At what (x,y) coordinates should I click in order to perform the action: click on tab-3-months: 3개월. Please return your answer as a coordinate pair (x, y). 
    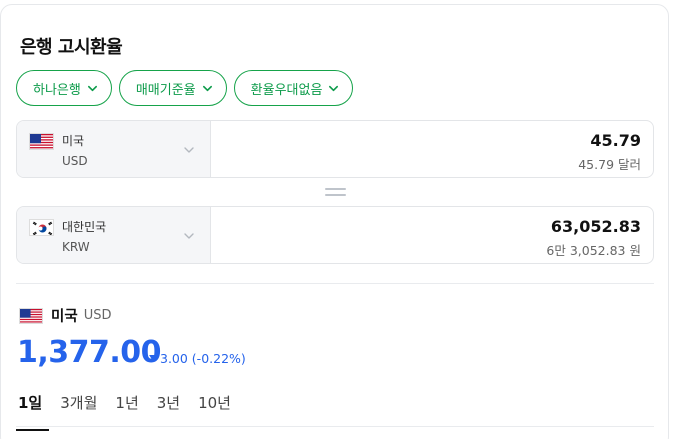
    Looking at the image, I should click on (78, 410).